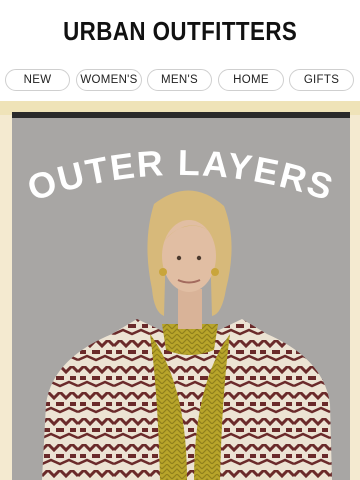 The image size is (360, 480). I want to click on category-nav: NEW WOMEN'S MEN'S HOME GIFTS, so click(180, 81).